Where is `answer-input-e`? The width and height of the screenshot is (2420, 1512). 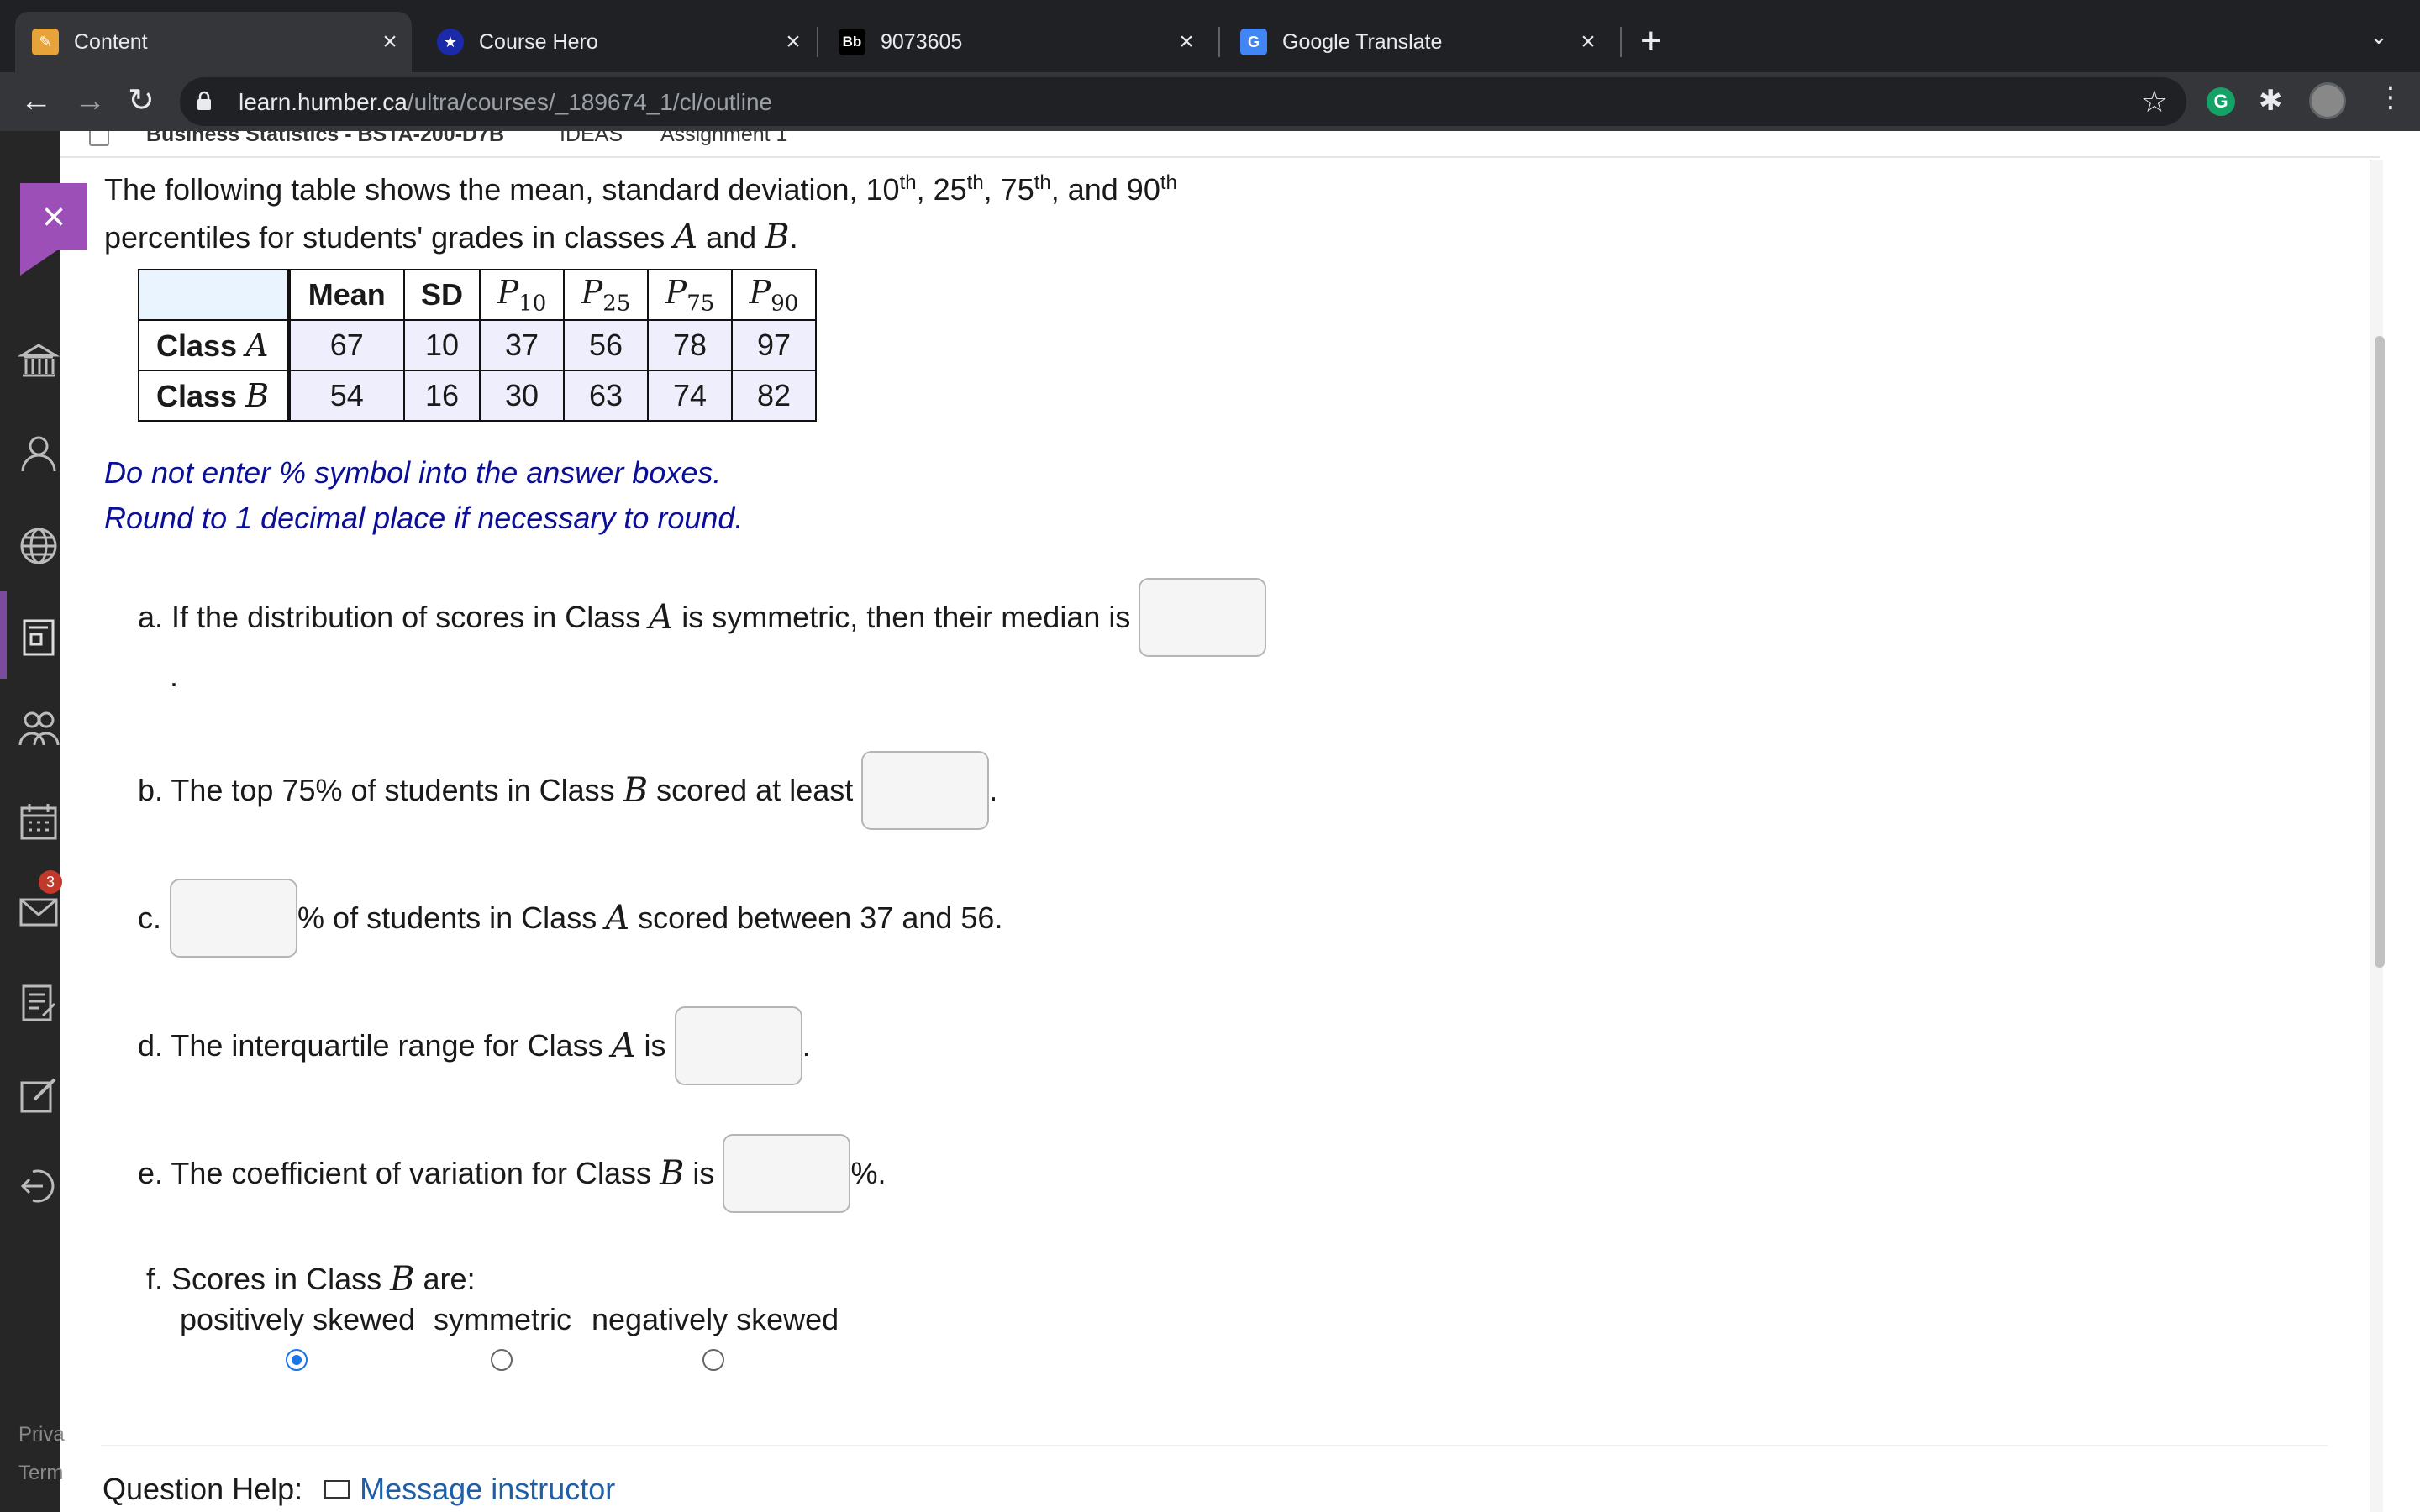
answer-input-e is located at coordinates (787, 1173).